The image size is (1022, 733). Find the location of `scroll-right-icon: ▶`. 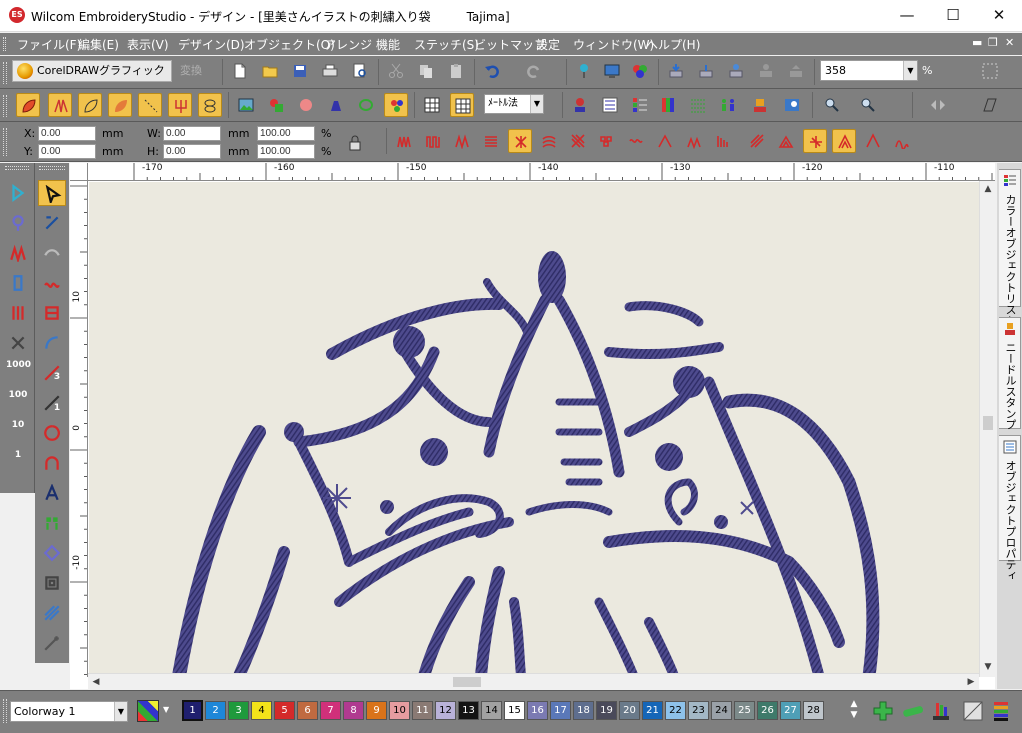

scroll-right-icon: ▶ is located at coordinates (971, 682).